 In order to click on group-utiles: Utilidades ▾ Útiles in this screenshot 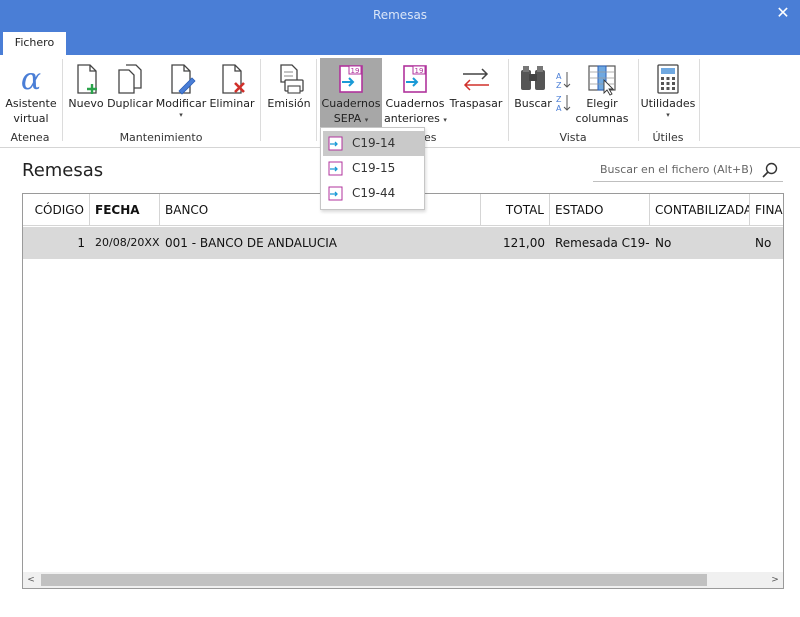, I will do `click(668, 101)`.